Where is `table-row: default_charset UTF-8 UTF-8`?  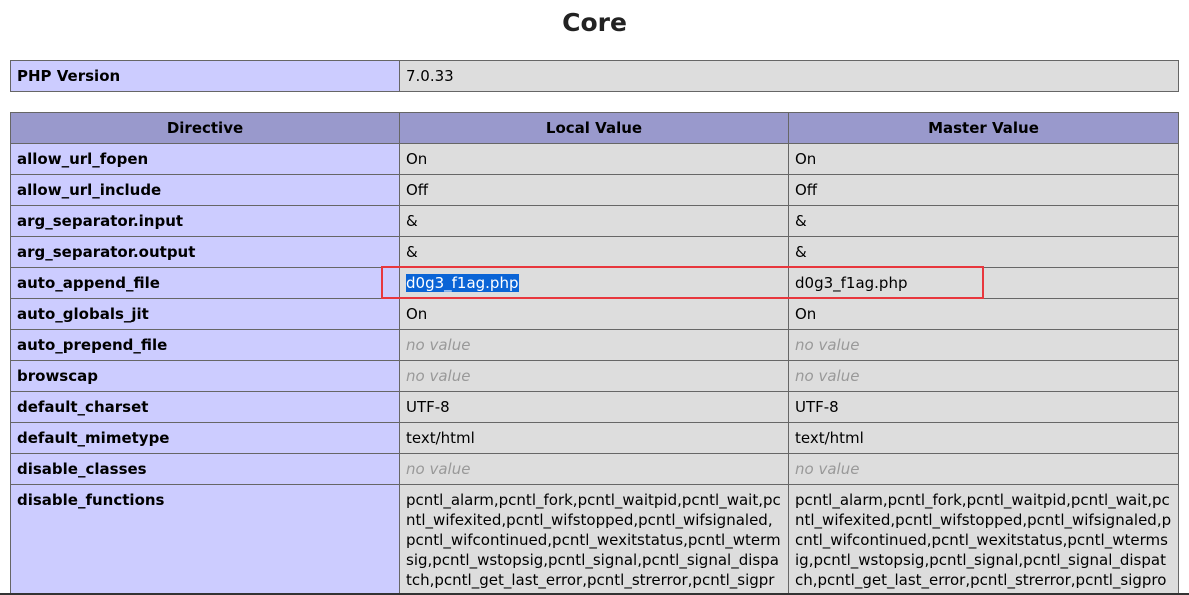 table-row: default_charset UTF-8 UTF-8 is located at coordinates (594, 407).